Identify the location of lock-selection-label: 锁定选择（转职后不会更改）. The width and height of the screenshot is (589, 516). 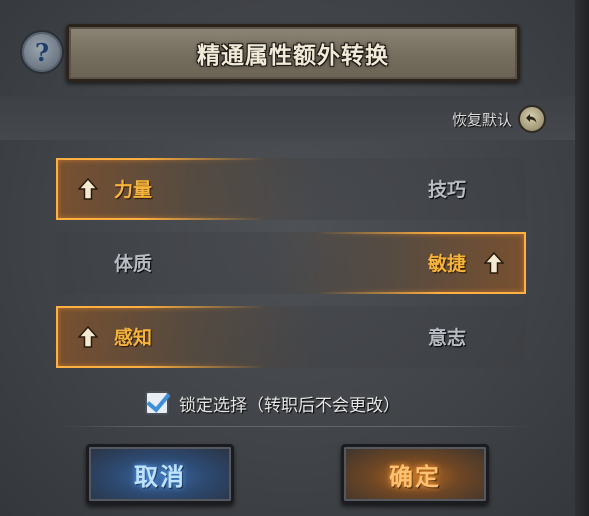
(289, 405).